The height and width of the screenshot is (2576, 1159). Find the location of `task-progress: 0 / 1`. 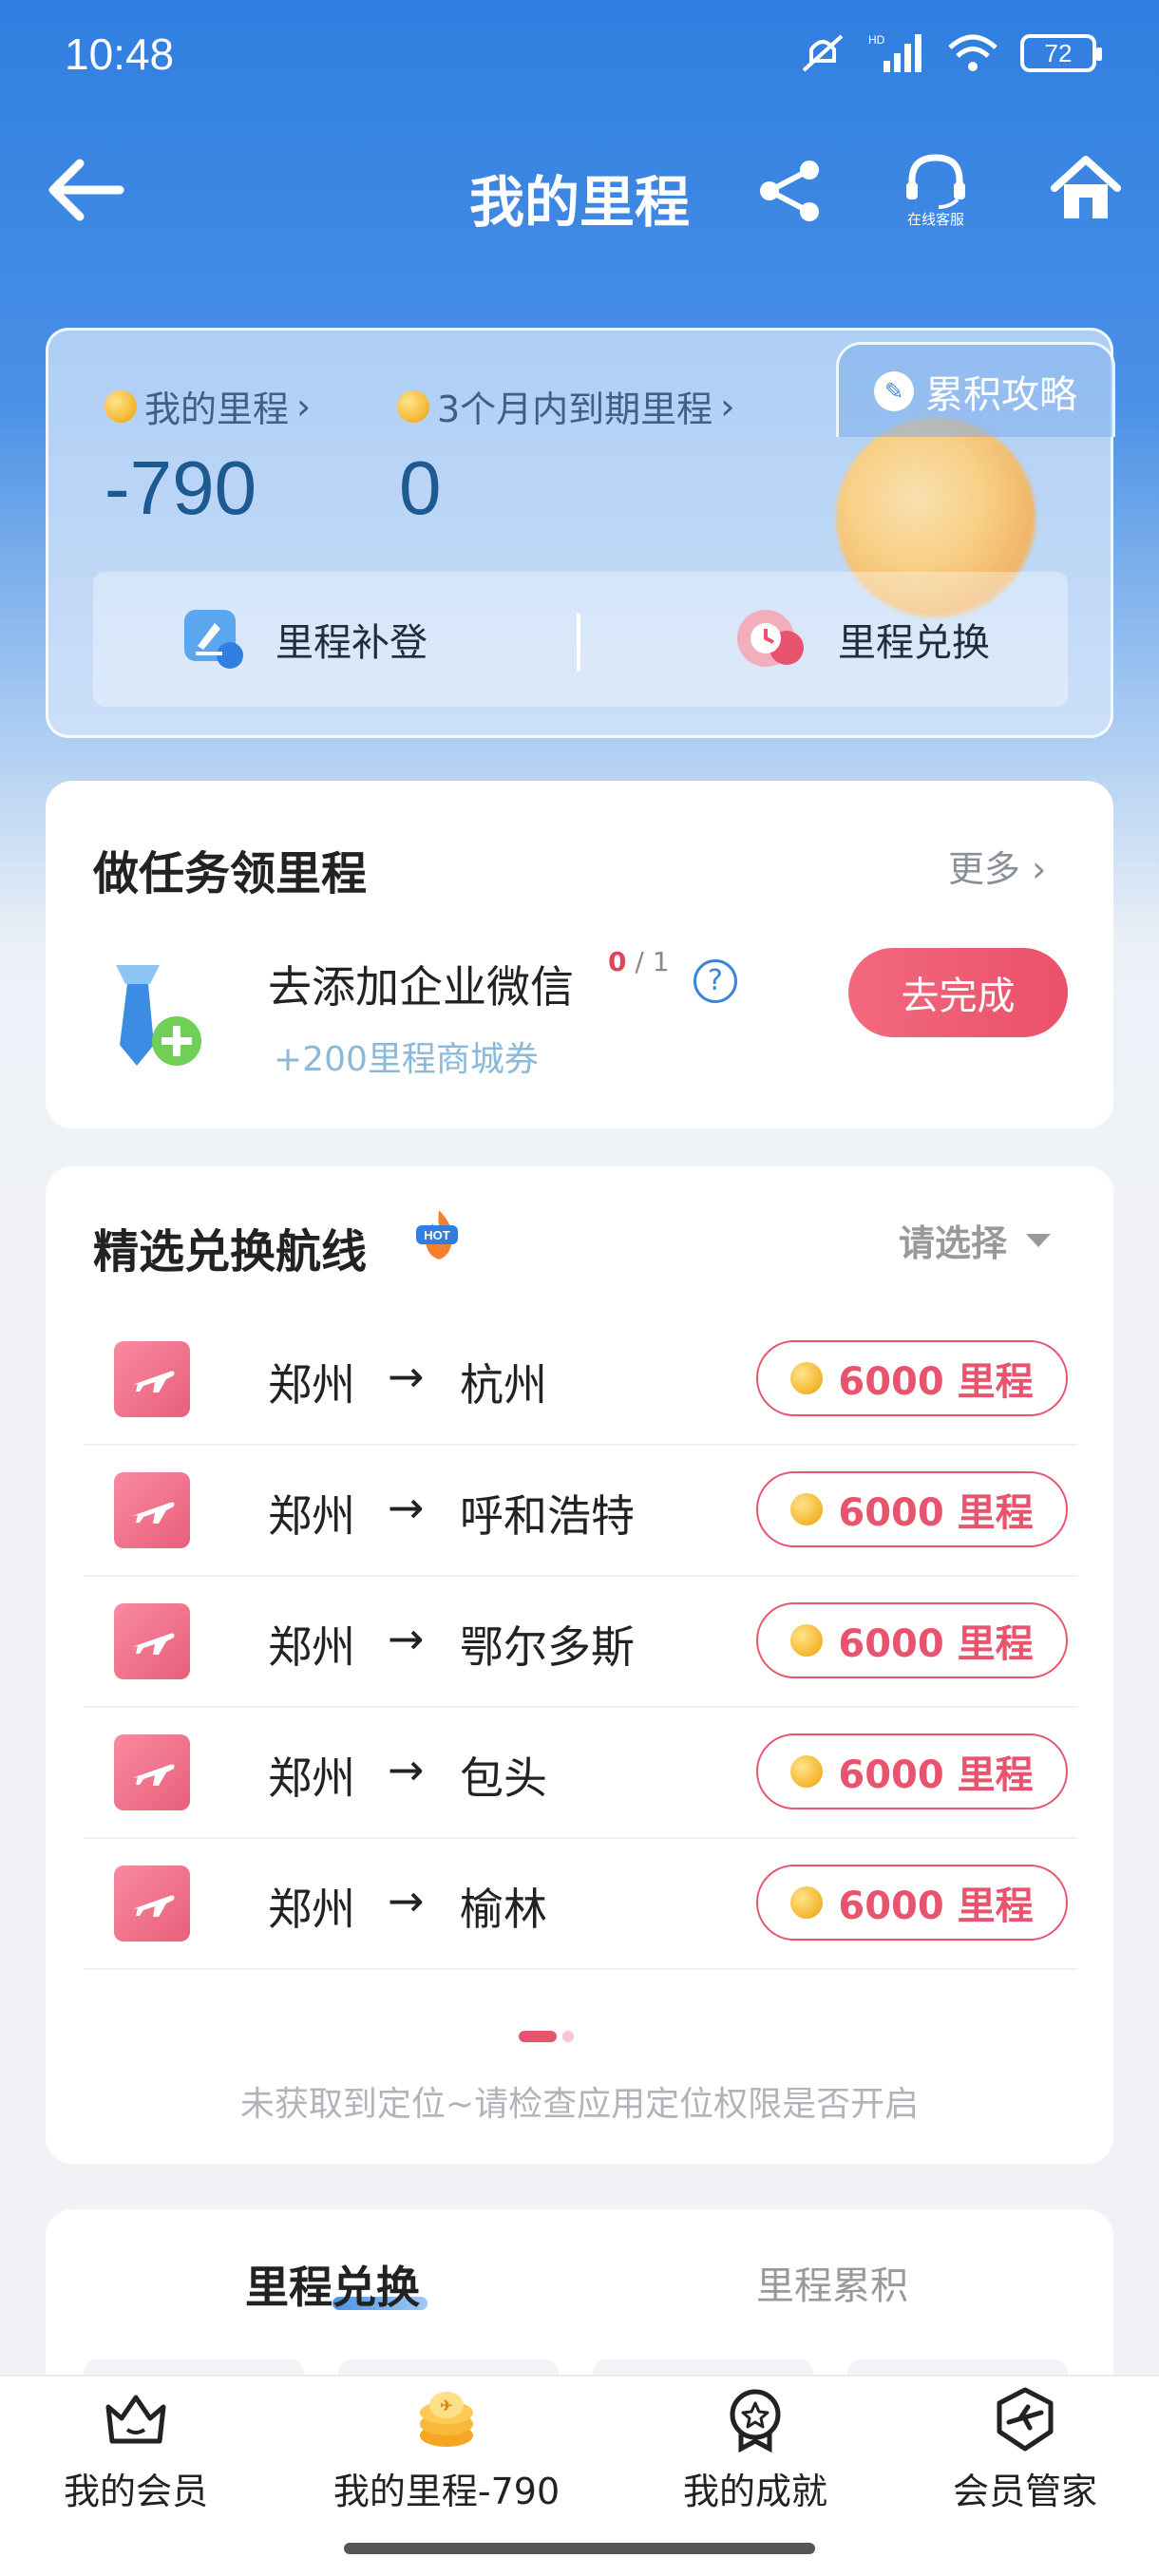

task-progress: 0 / 1 is located at coordinates (639, 961).